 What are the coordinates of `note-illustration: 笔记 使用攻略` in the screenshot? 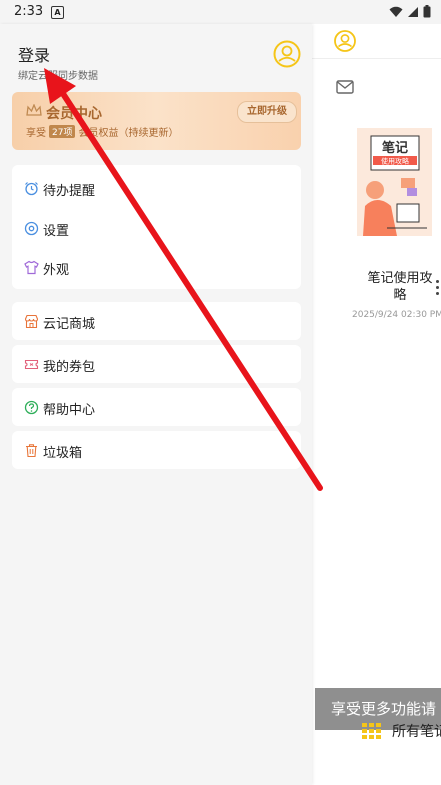 It's located at (394, 182).